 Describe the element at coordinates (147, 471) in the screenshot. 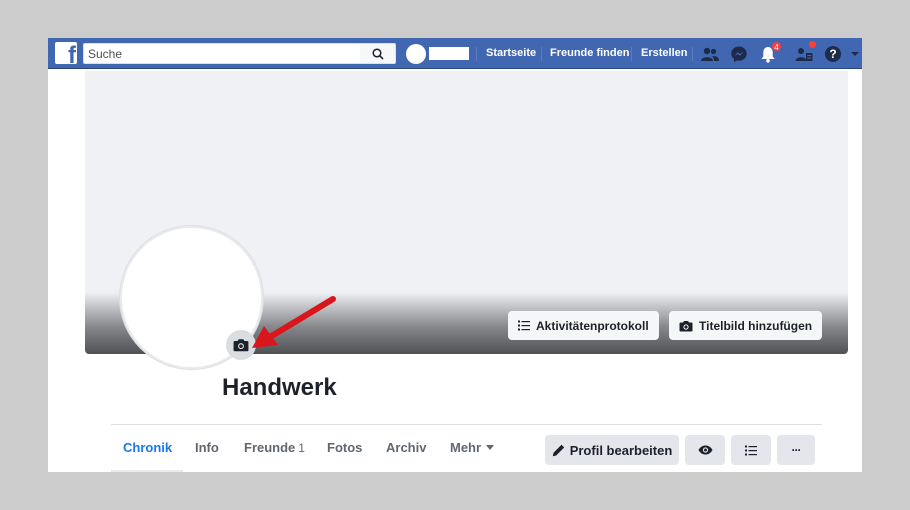

I see `active-tab-indicator` at that location.